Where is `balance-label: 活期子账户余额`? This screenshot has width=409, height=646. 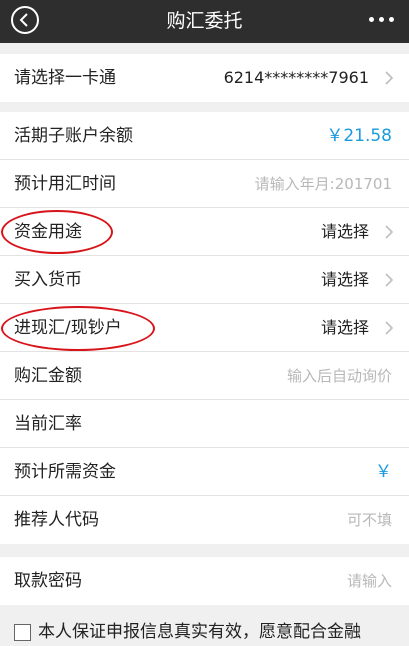
balance-label: 活期子账户余额 is located at coordinates (73, 136).